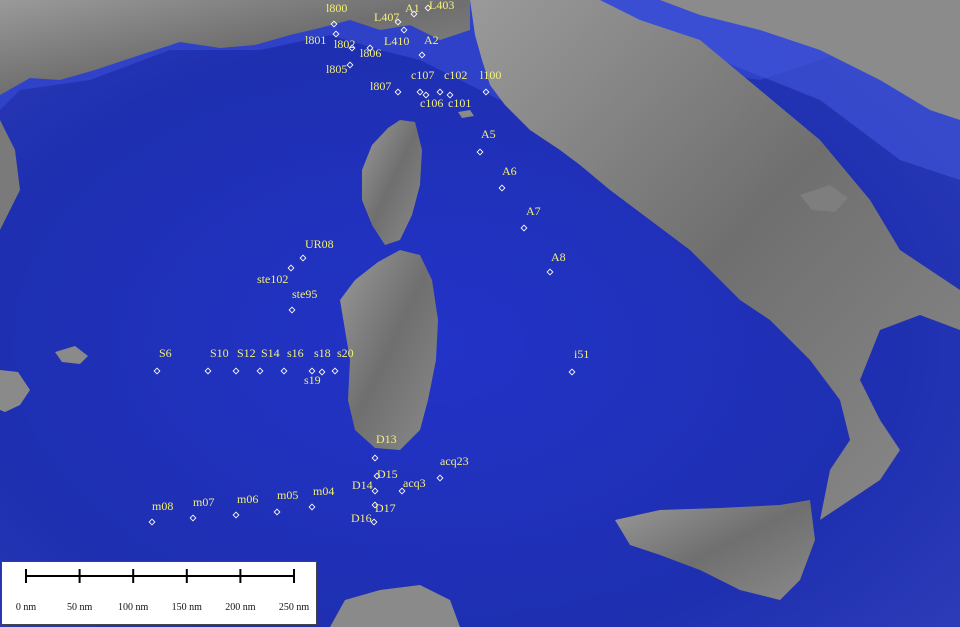 The image size is (960, 627). What do you see at coordinates (133, 607) in the screenshot?
I see `scale-tick-label: 100 nm` at bounding box center [133, 607].